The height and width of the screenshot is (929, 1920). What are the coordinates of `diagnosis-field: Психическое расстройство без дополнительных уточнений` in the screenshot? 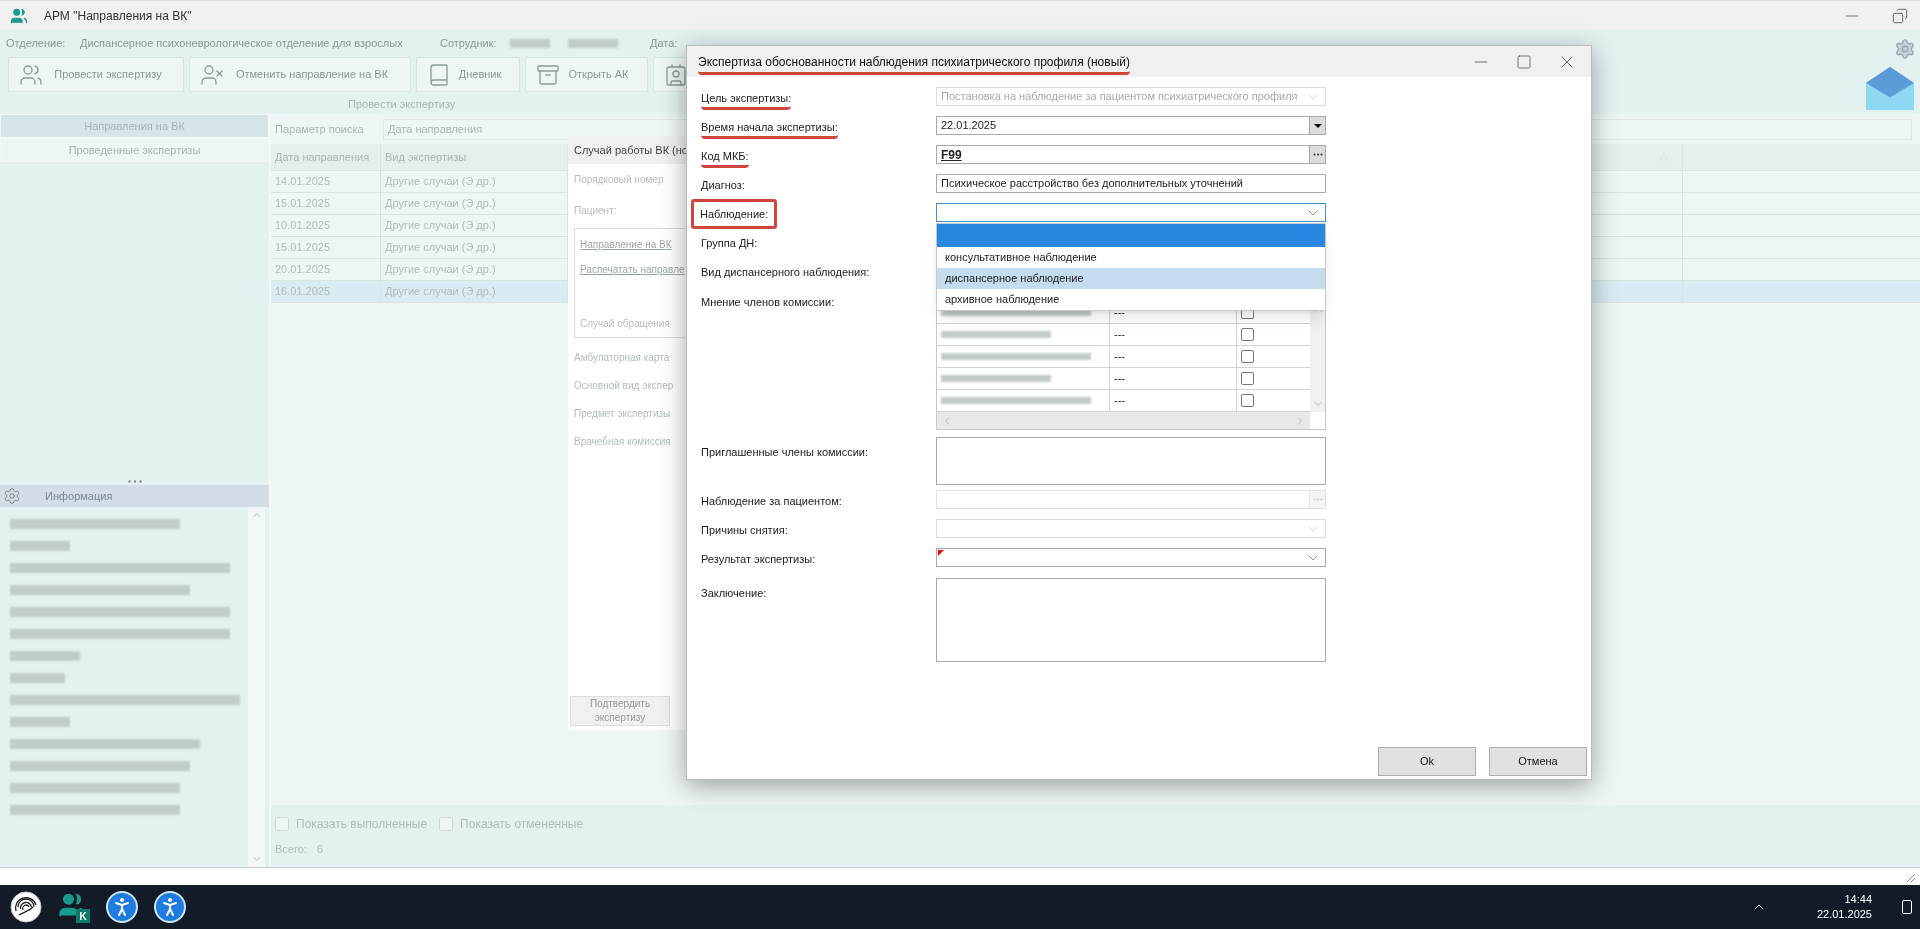 It's located at (1131, 183).